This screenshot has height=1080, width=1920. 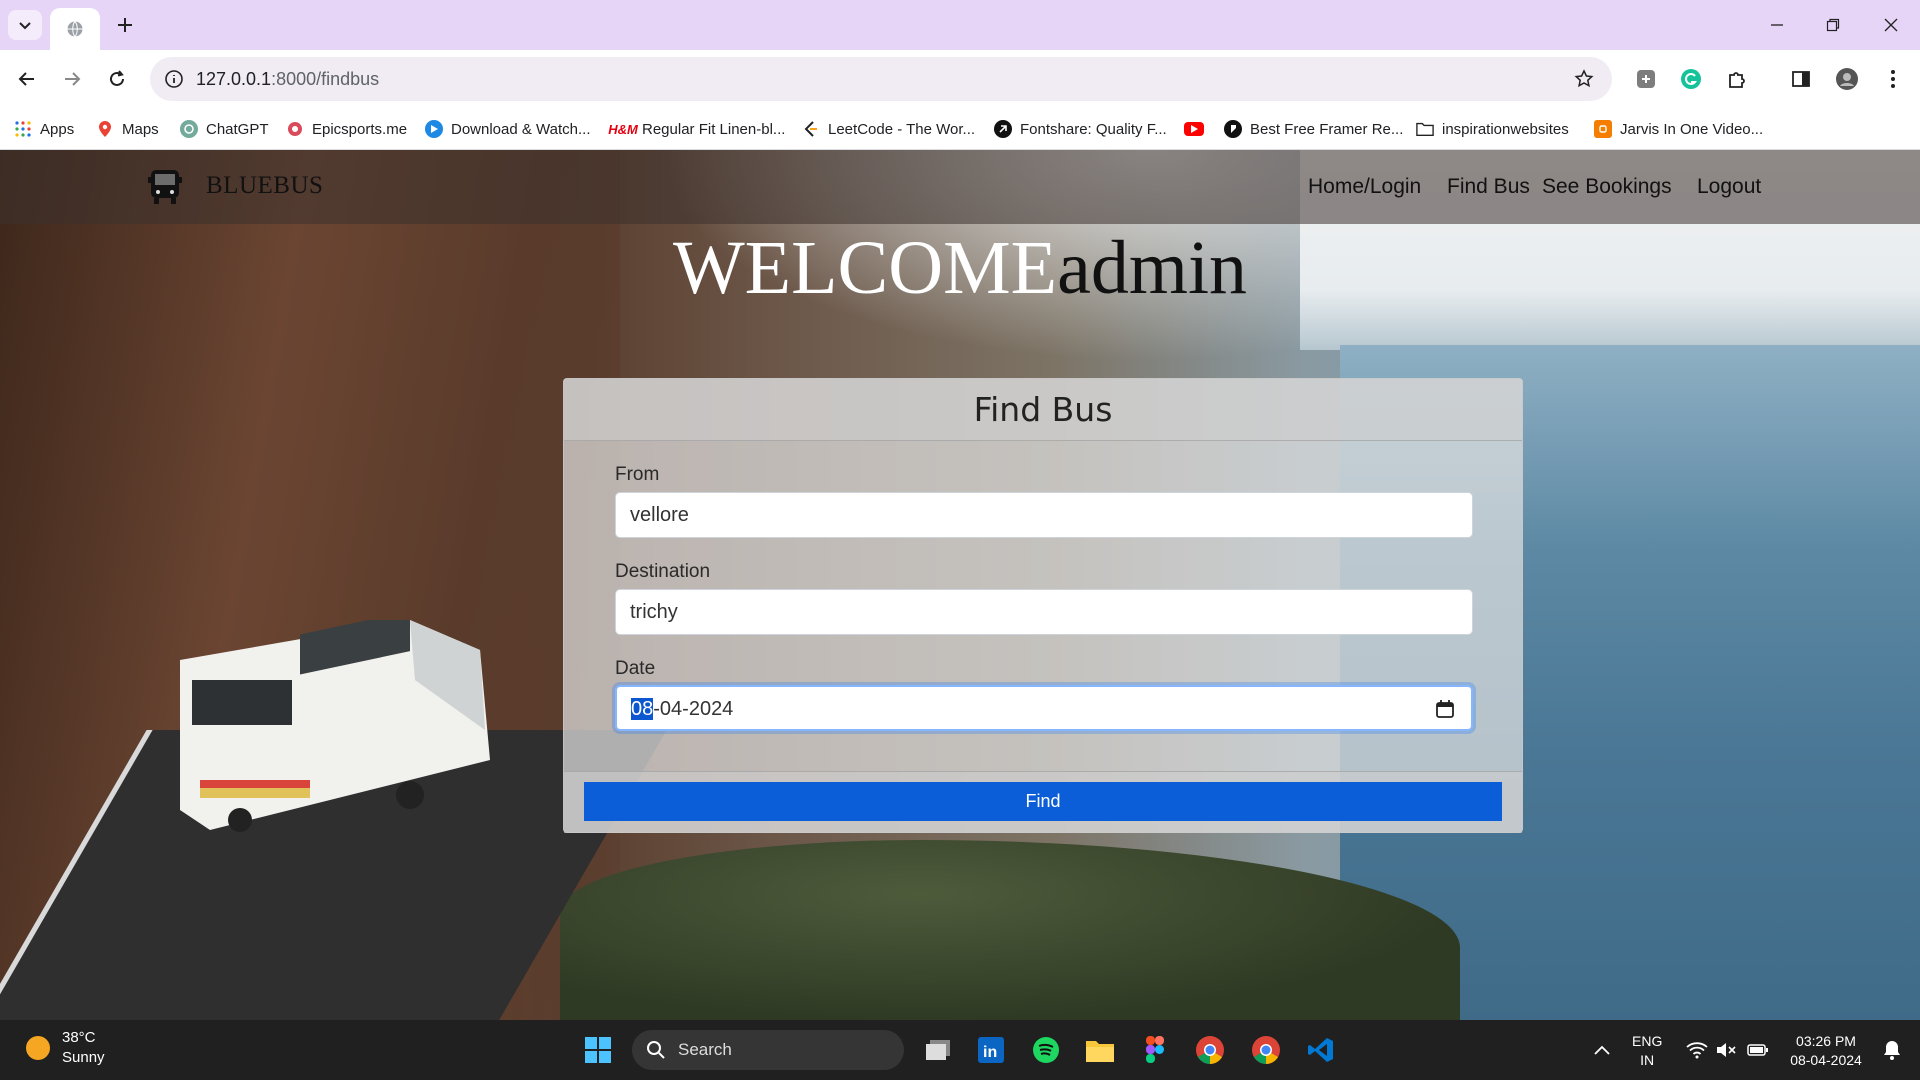 What do you see at coordinates (1833, 25) in the screenshot?
I see `restore-button` at bounding box center [1833, 25].